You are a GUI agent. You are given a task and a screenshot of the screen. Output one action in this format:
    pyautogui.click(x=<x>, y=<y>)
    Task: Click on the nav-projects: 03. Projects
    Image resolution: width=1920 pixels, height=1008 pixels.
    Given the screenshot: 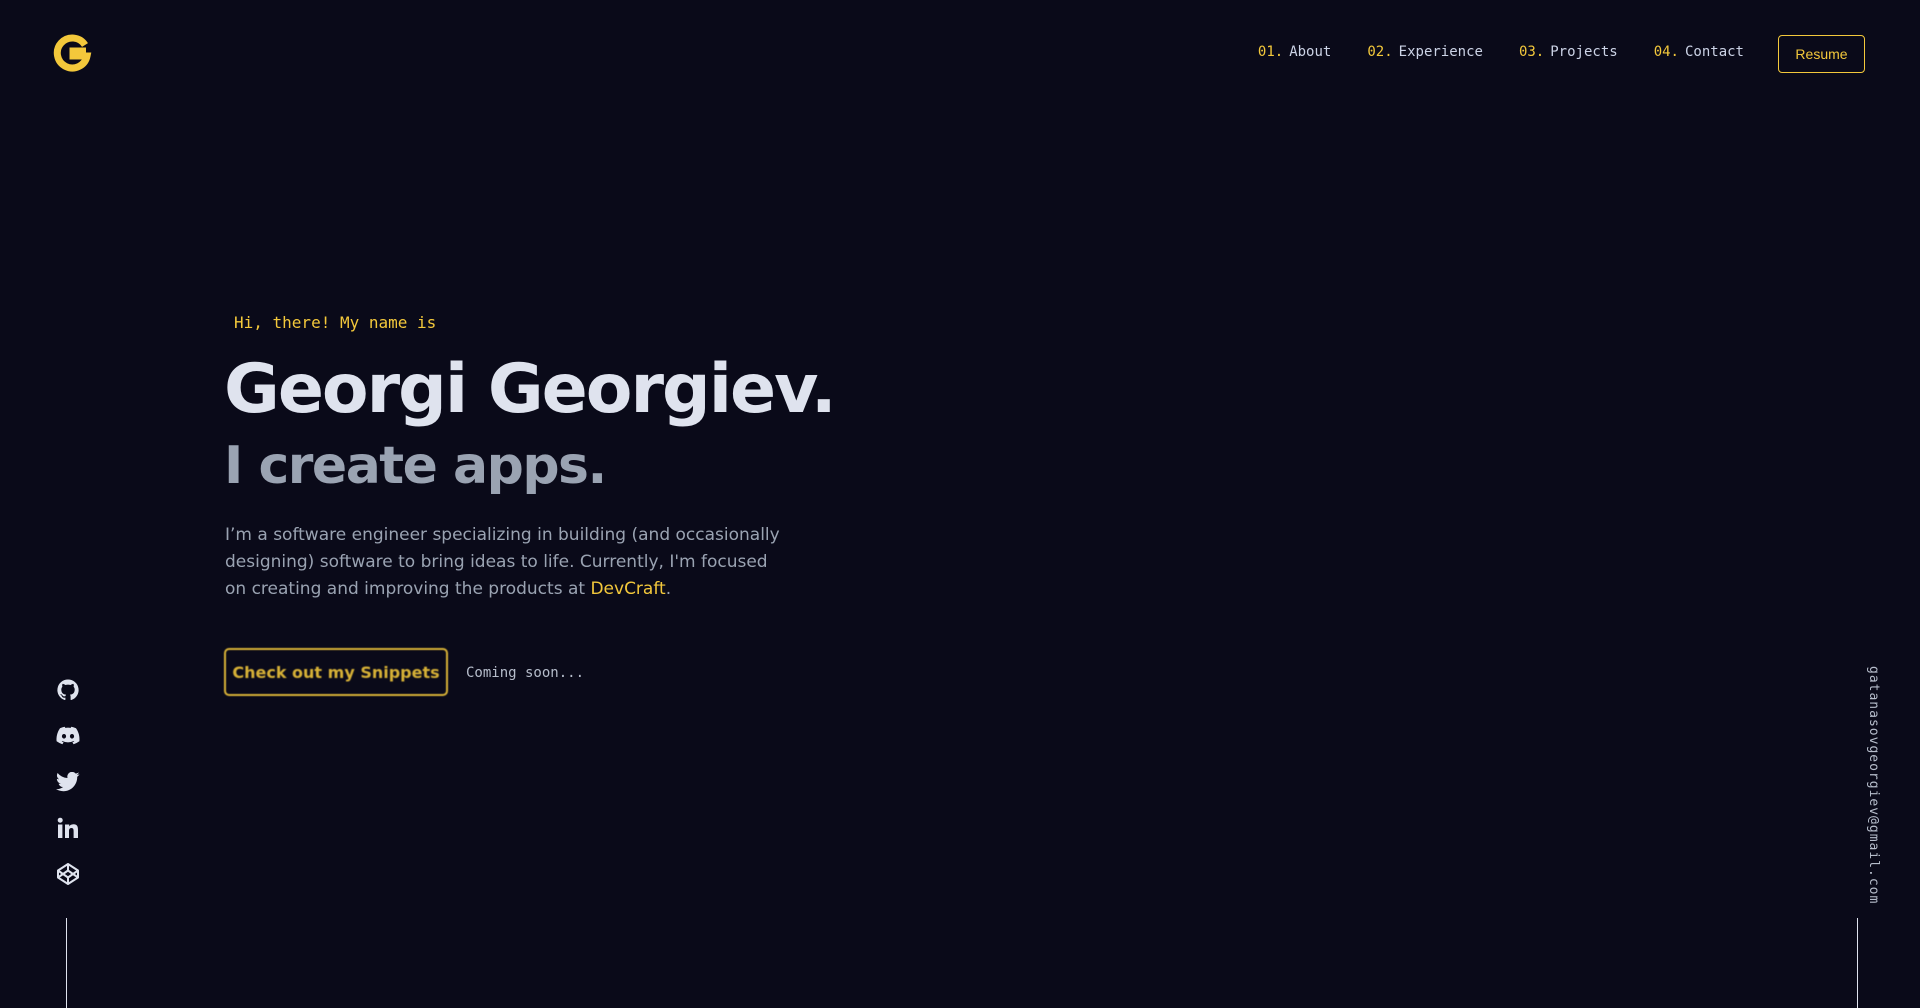 What is the action you would take?
    pyautogui.click(x=1568, y=52)
    